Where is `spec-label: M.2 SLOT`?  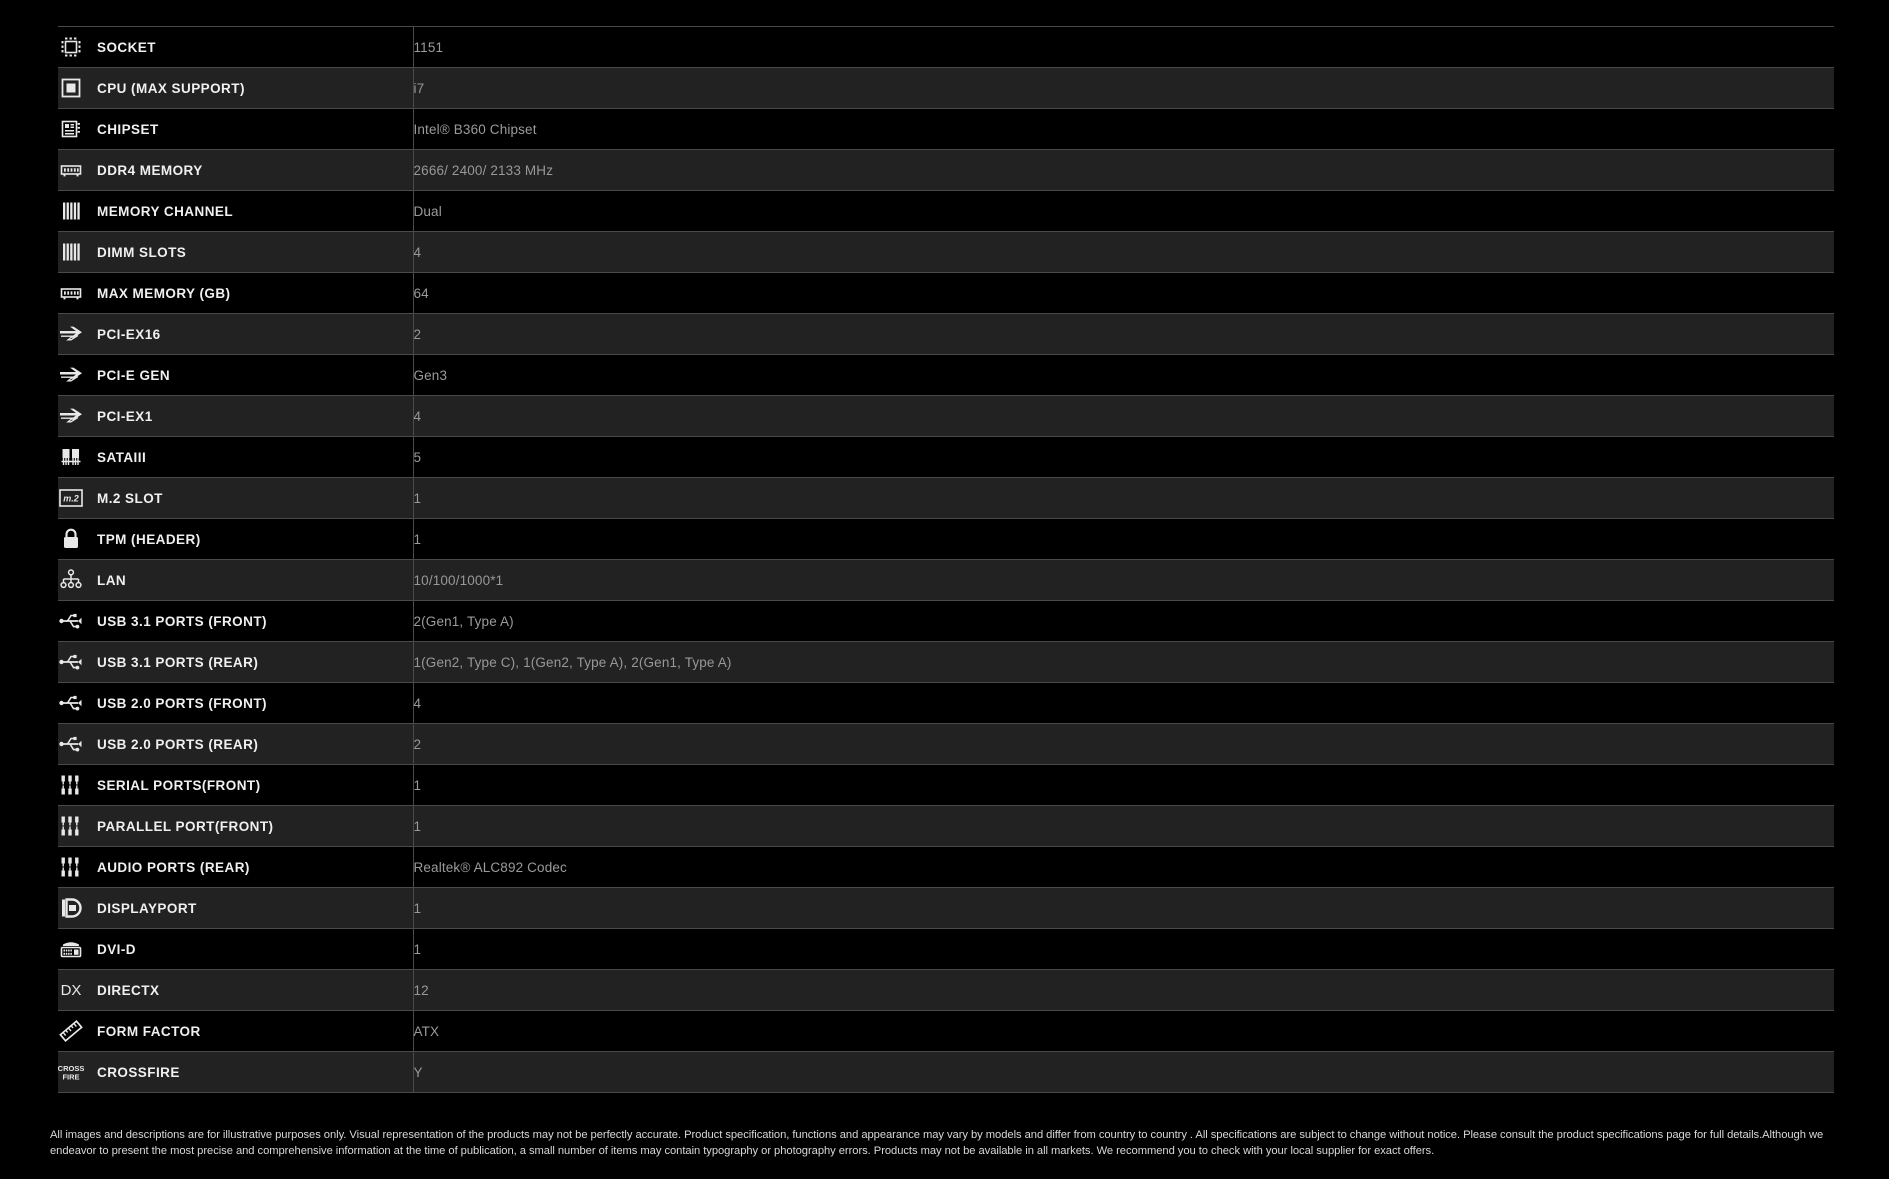
spec-label: M.2 SLOT is located at coordinates (130, 498).